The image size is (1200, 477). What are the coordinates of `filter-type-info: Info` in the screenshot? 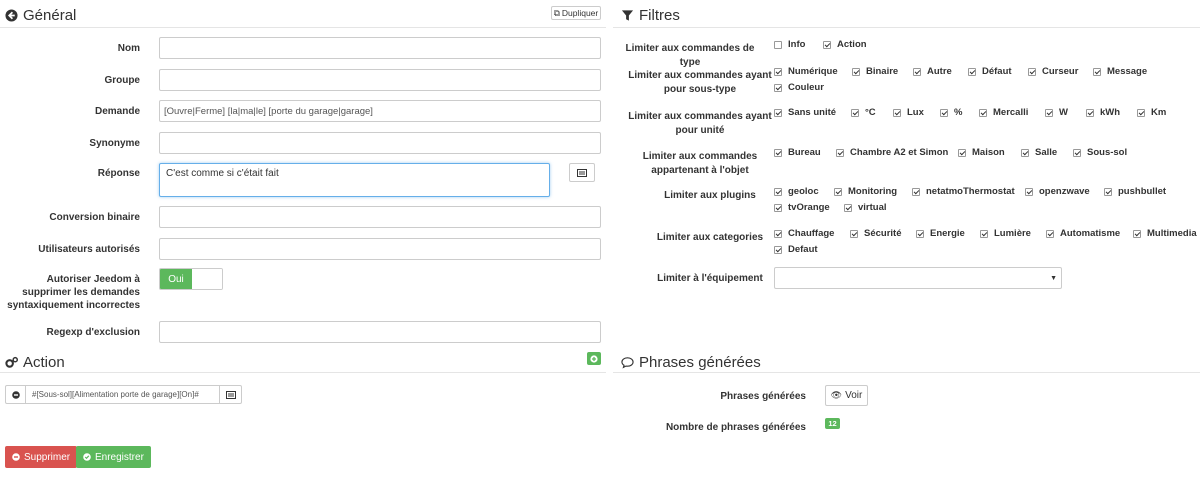 It's located at (789, 44).